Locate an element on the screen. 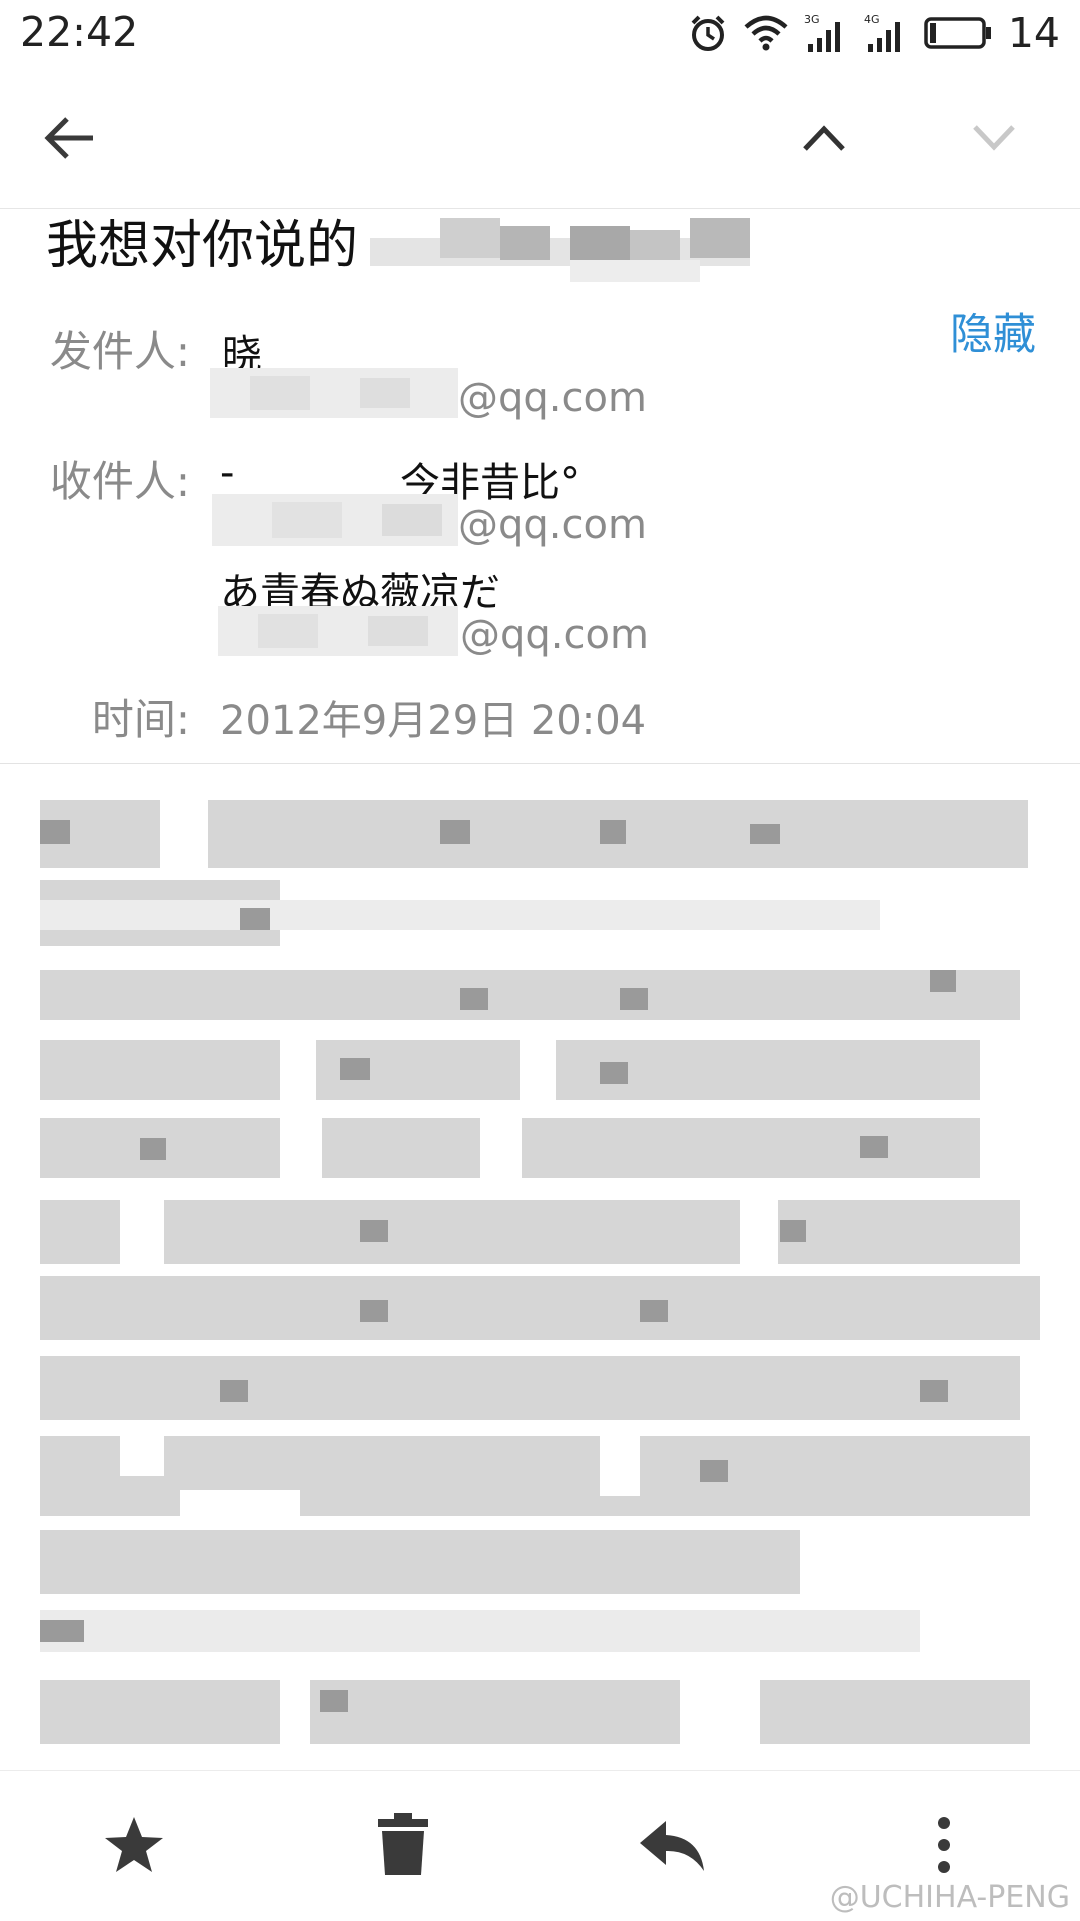 The image size is (1080, 1921). recipient-2-email-redaction is located at coordinates (338, 631).